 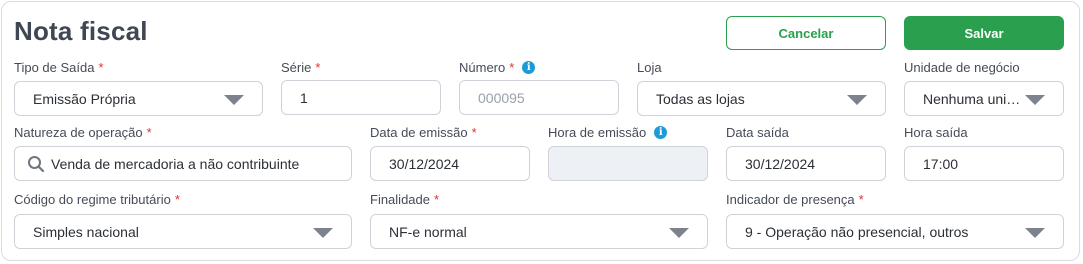 I want to click on data-emissao-label: Data de emissão *, so click(x=423, y=132).